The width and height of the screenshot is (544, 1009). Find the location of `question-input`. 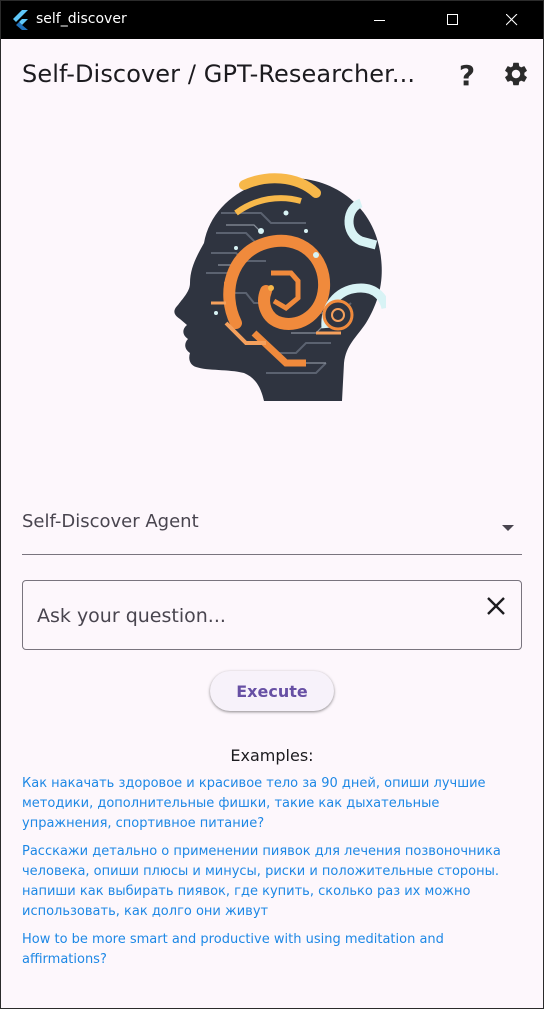

question-input is located at coordinates (252, 616).